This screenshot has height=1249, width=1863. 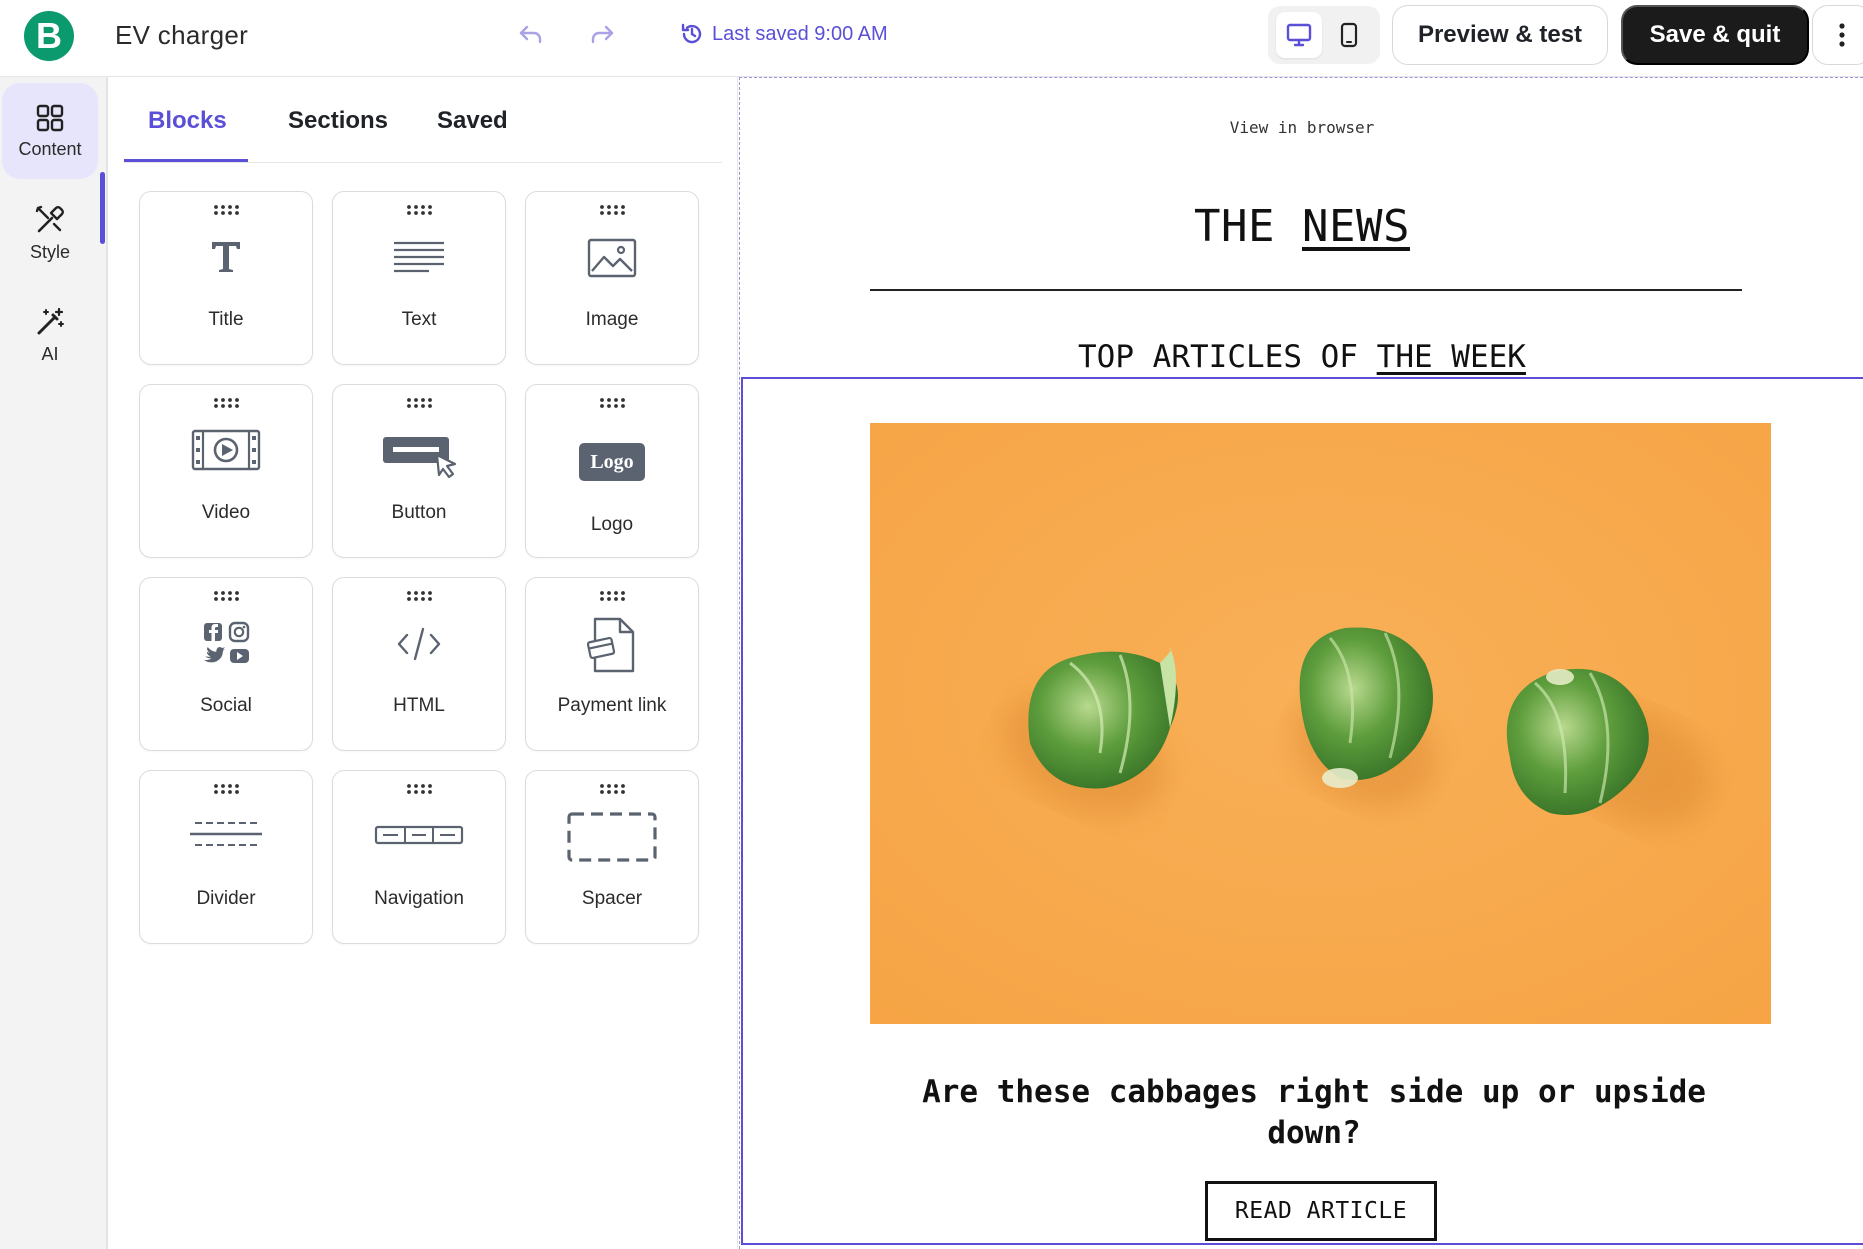 I want to click on block-button: Button, so click(x=419, y=471).